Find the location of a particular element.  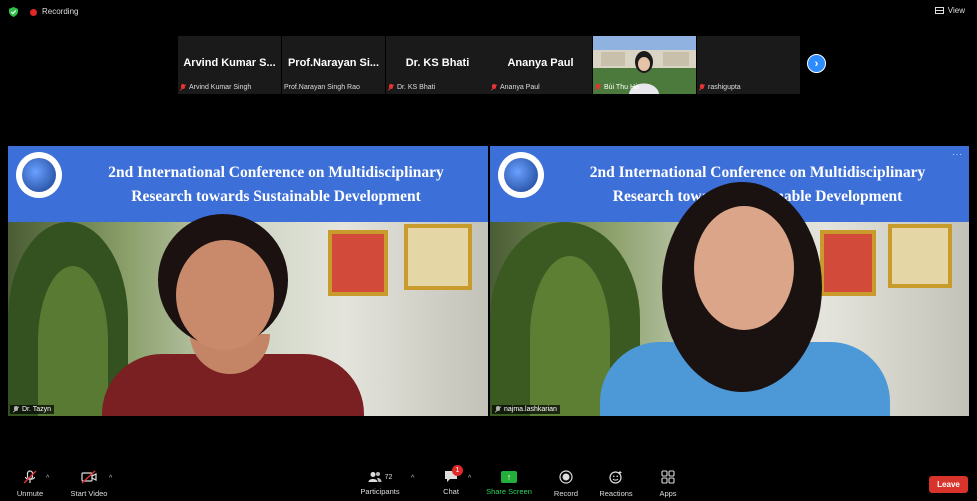

participant-display-name: Dr. KS Bhati is located at coordinates (437, 63).